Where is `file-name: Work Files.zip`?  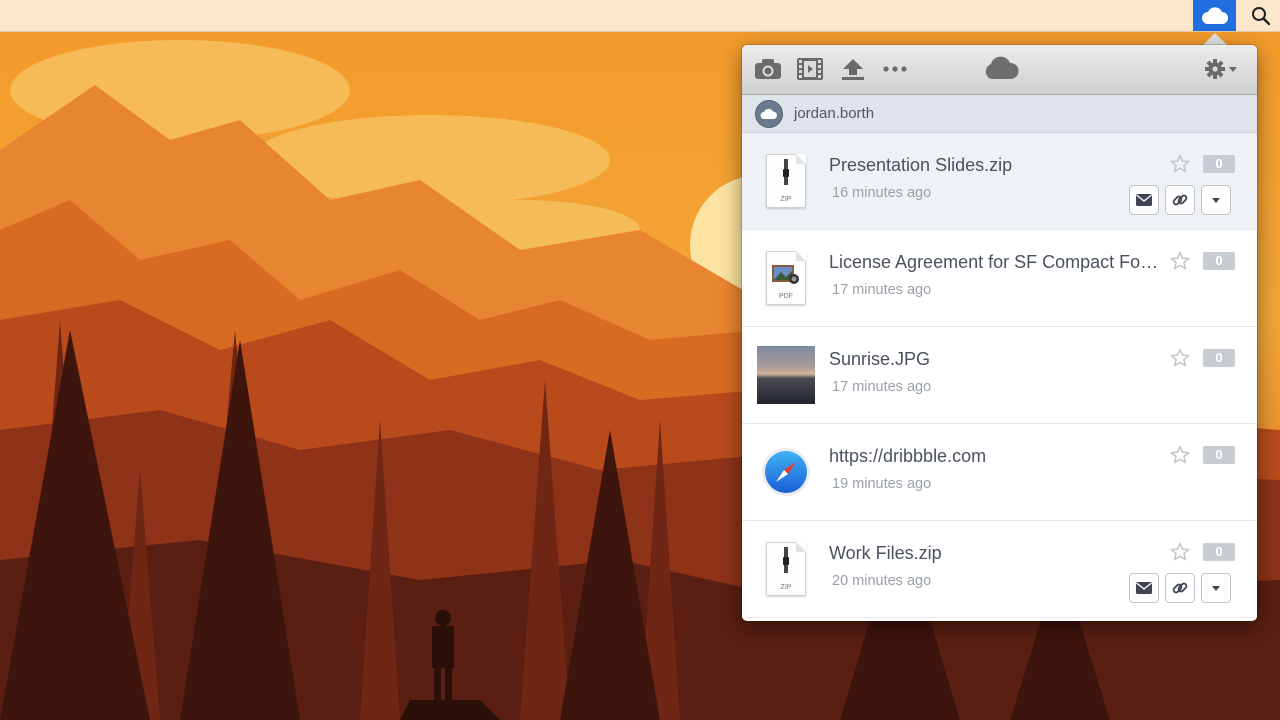 file-name: Work Files.zip is located at coordinates (885, 553).